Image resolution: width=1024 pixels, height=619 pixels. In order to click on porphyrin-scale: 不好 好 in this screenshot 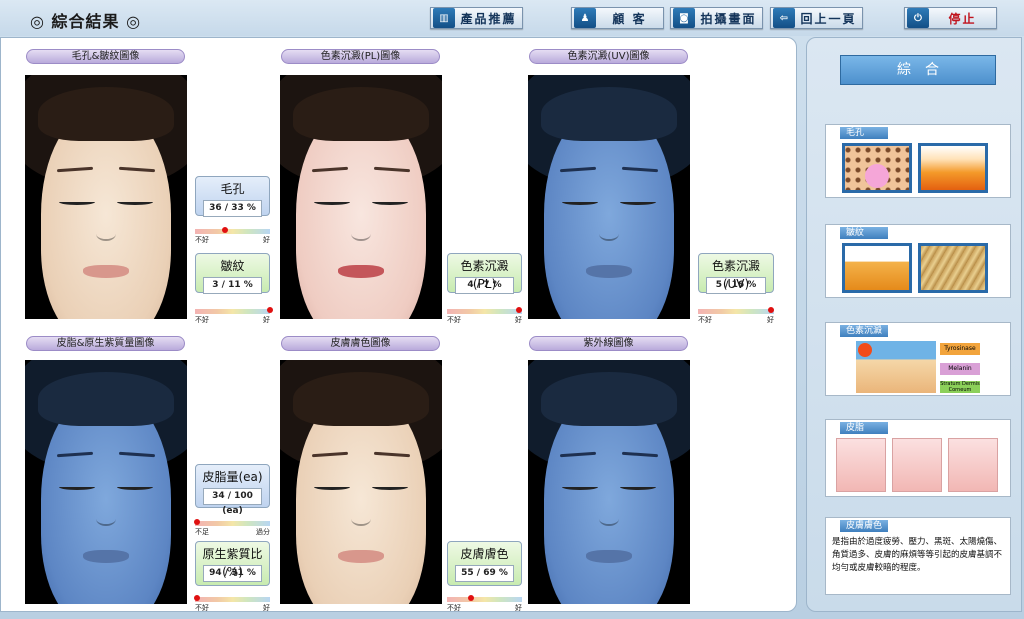, I will do `click(231, 604)`.